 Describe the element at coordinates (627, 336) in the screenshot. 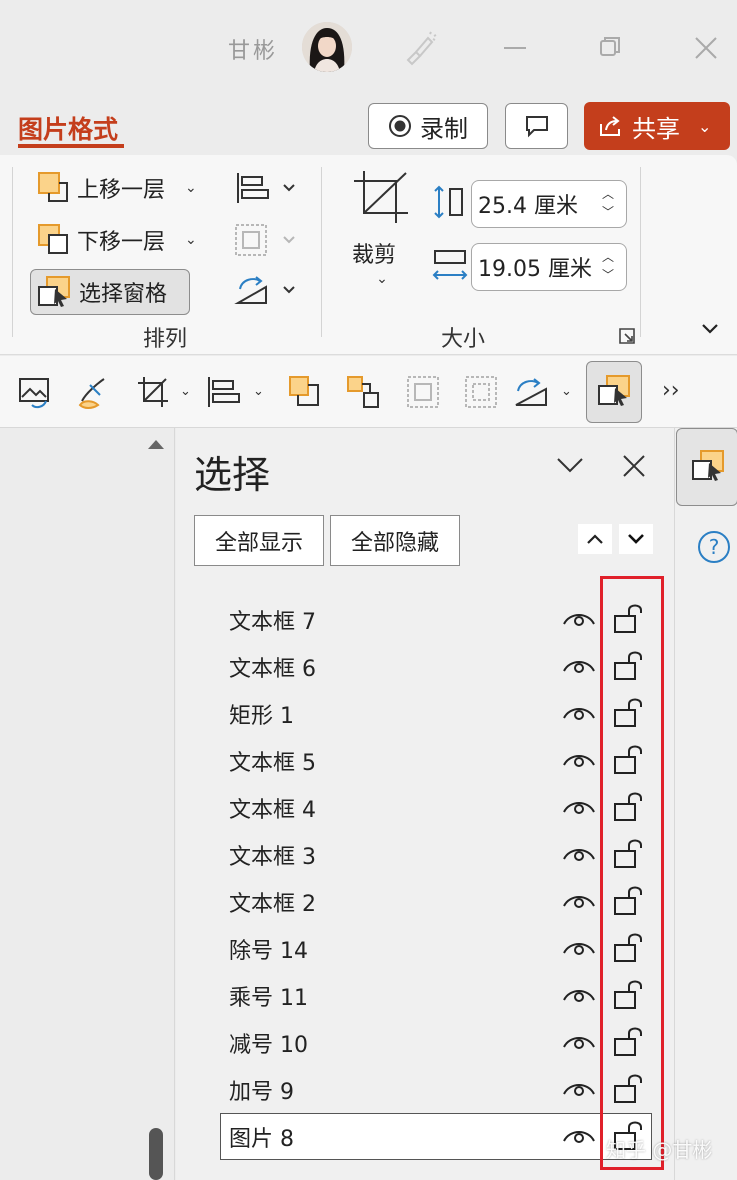

I see `dialog-launcher-icon` at that location.